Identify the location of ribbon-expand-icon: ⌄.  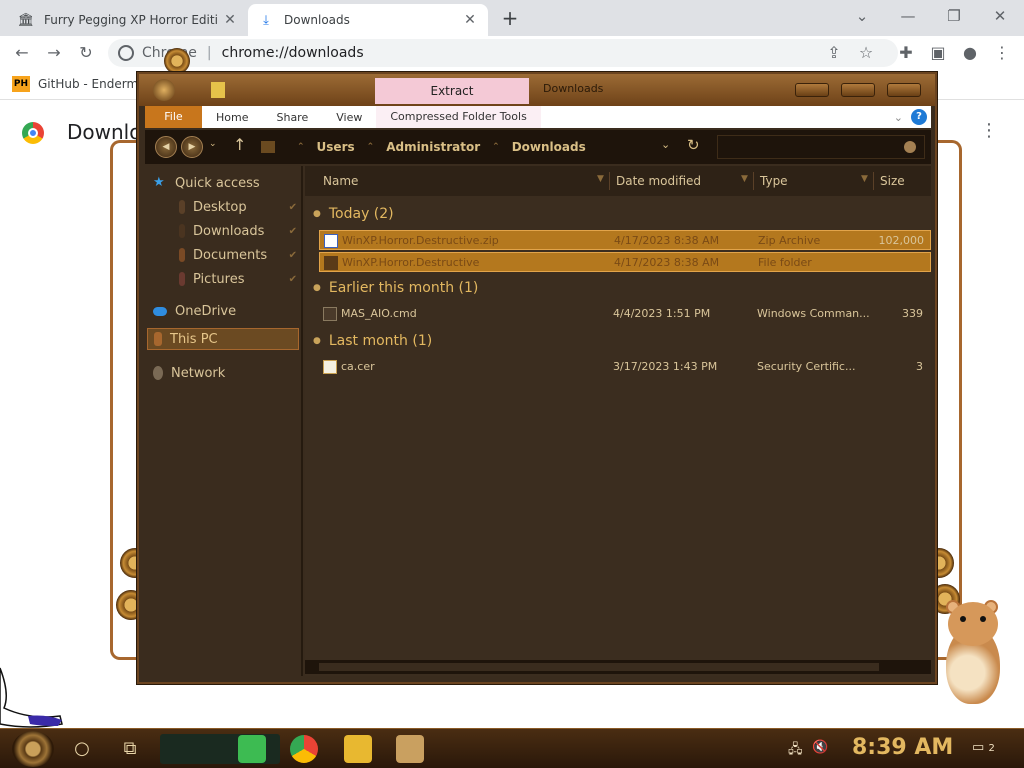
(902, 117).